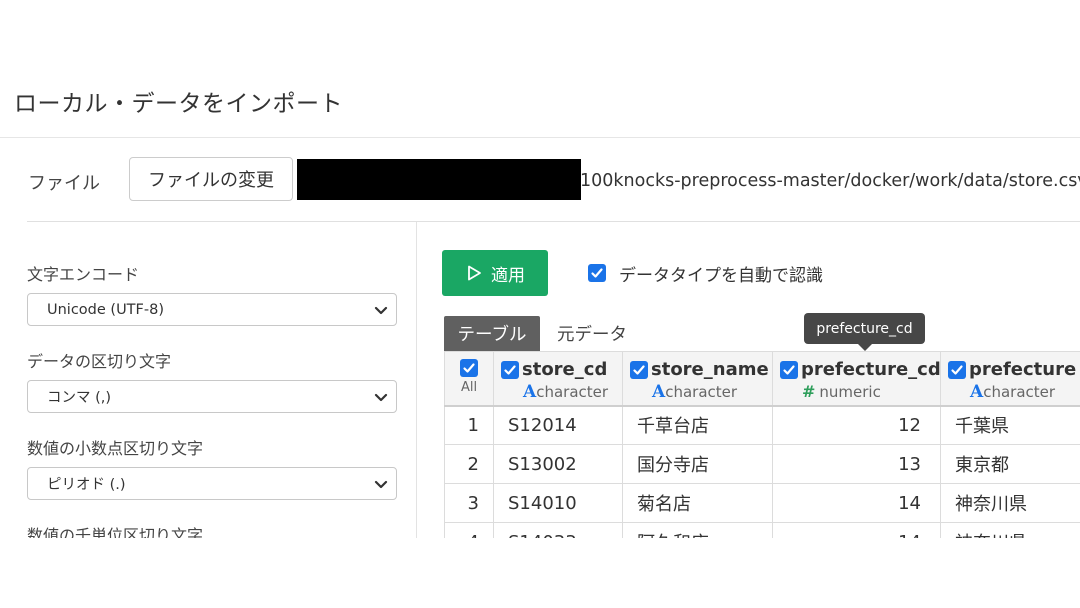 Image resolution: width=1080 pixels, height=608 pixels. I want to click on apply-button: 適用, so click(495, 273).